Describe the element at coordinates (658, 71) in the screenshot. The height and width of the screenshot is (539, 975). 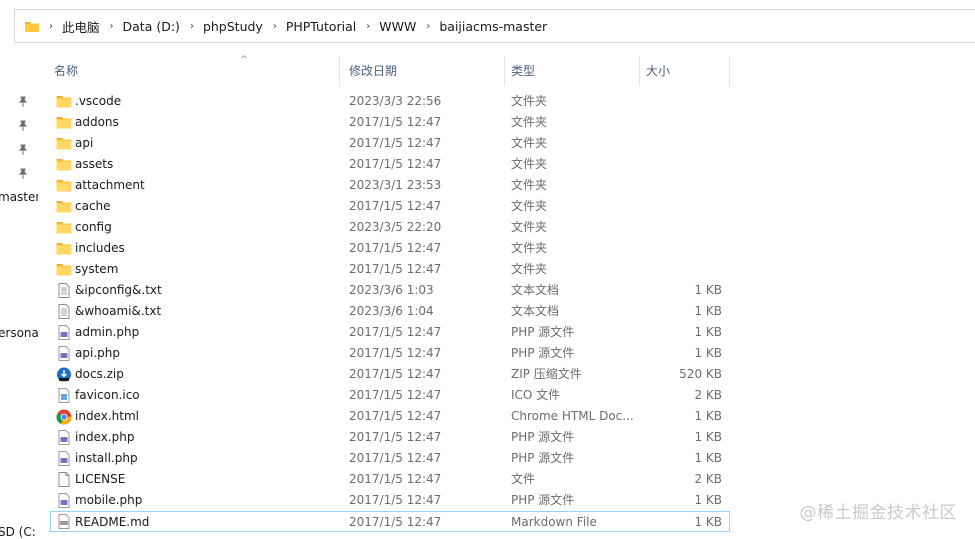
I see `column-header-size-label: 大小` at that location.